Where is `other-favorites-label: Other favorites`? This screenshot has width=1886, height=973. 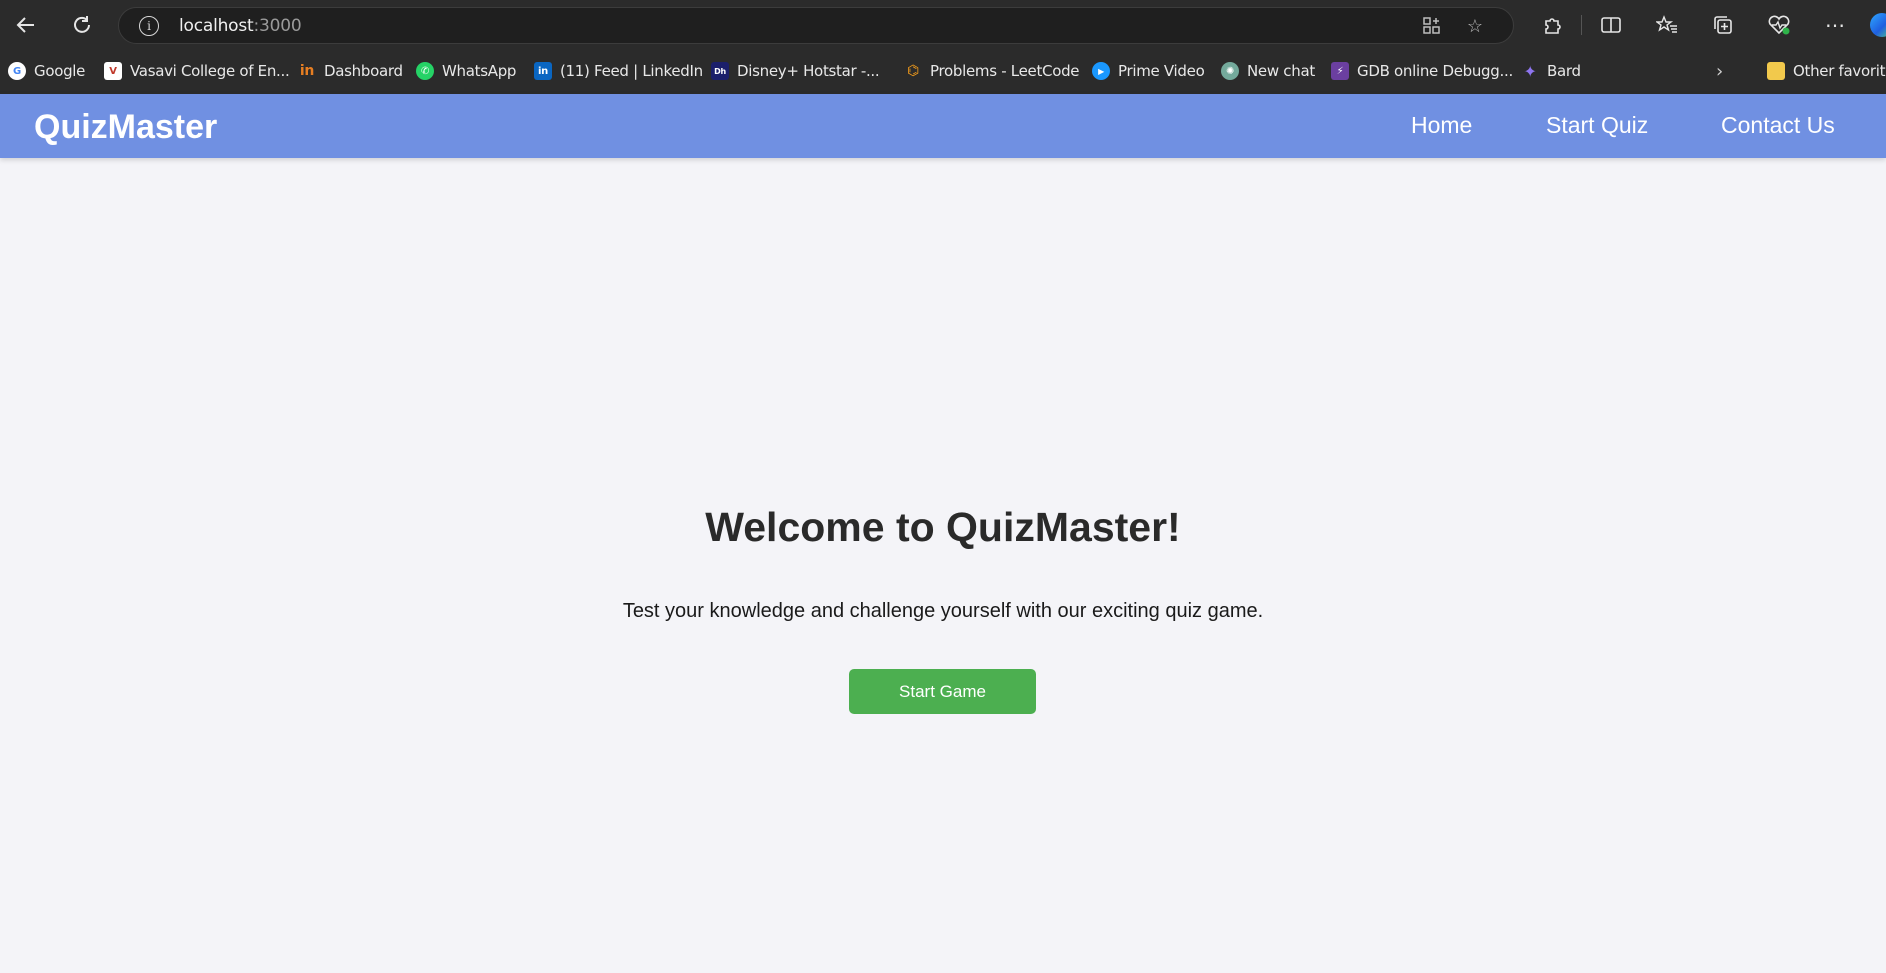
other-favorites-label: Other favorites is located at coordinates (1839, 71).